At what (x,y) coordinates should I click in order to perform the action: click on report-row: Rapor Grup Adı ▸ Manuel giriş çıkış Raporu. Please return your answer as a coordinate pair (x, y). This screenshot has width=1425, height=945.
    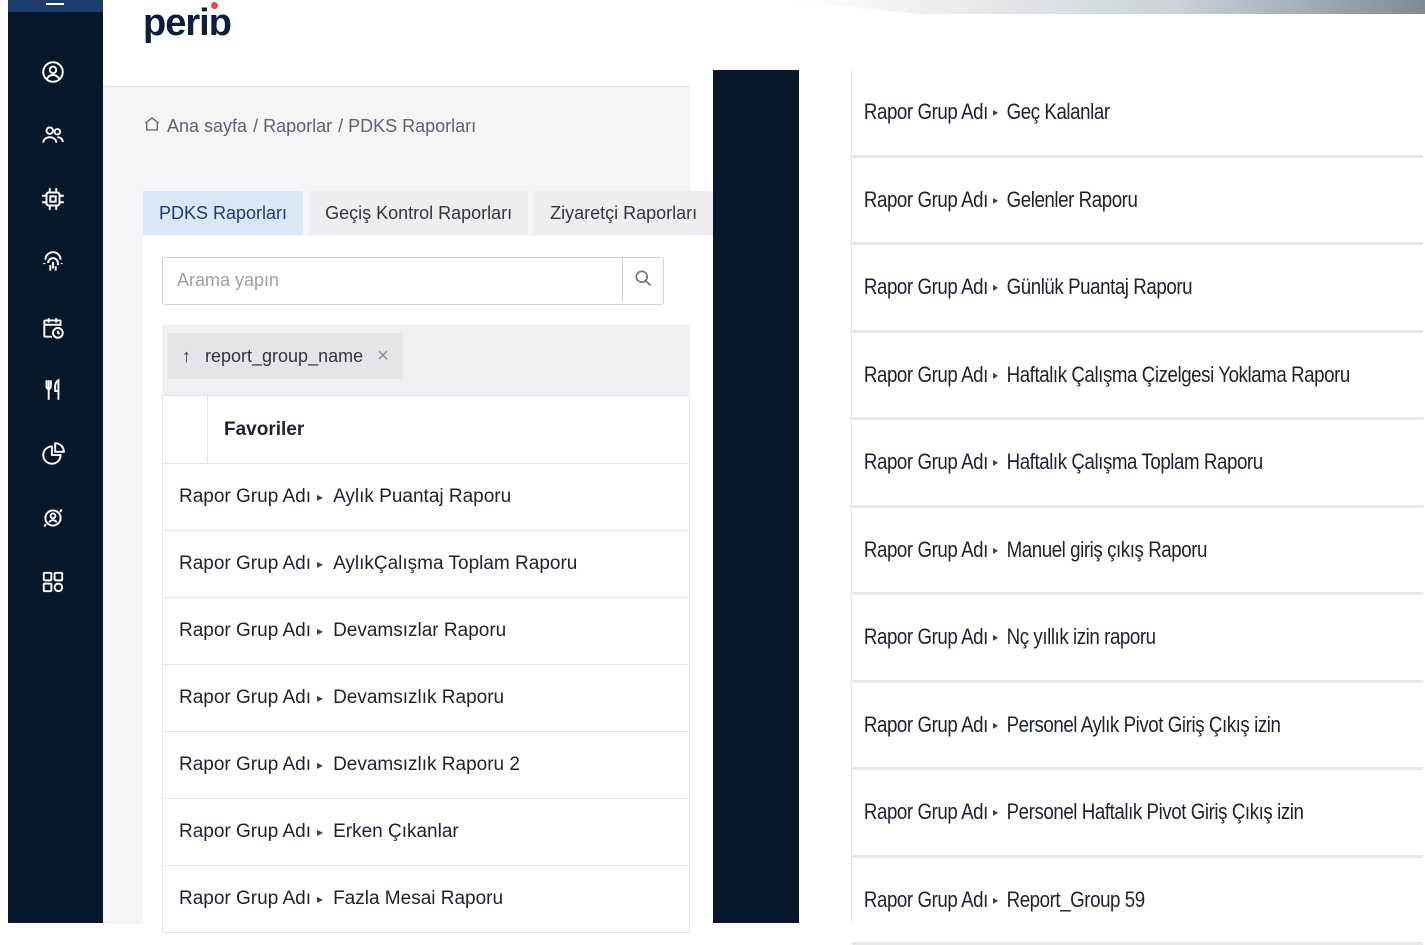
    Looking at the image, I should click on (1137, 552).